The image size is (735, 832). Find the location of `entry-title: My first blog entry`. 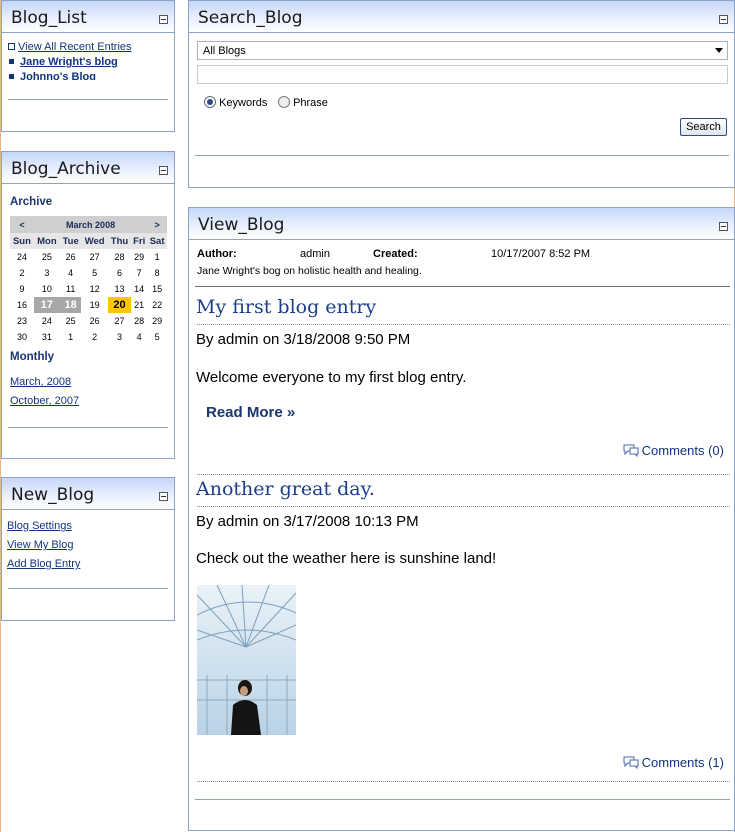

entry-title: My first blog entry is located at coordinates (286, 307).